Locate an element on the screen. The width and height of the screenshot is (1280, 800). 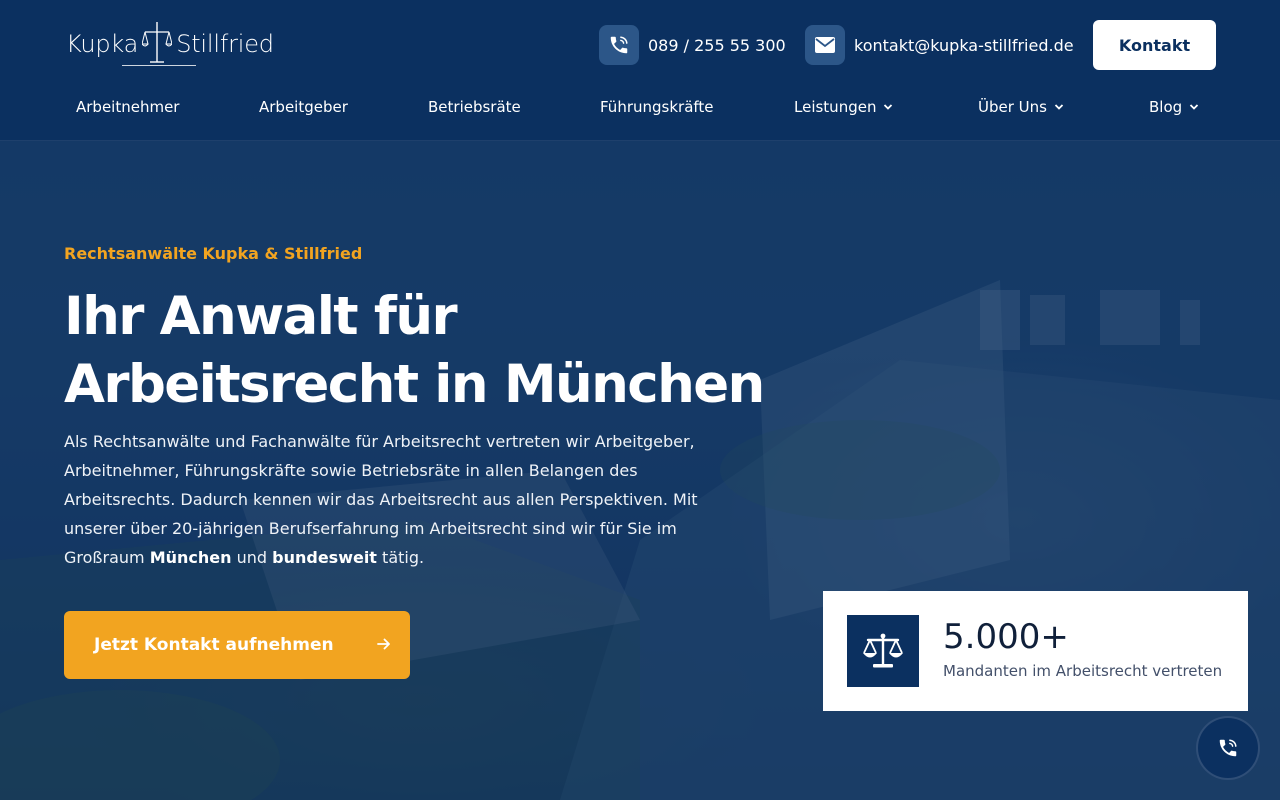
cta-contact-button: Jetzt Kontakt aufnehmen is located at coordinates (237, 645).